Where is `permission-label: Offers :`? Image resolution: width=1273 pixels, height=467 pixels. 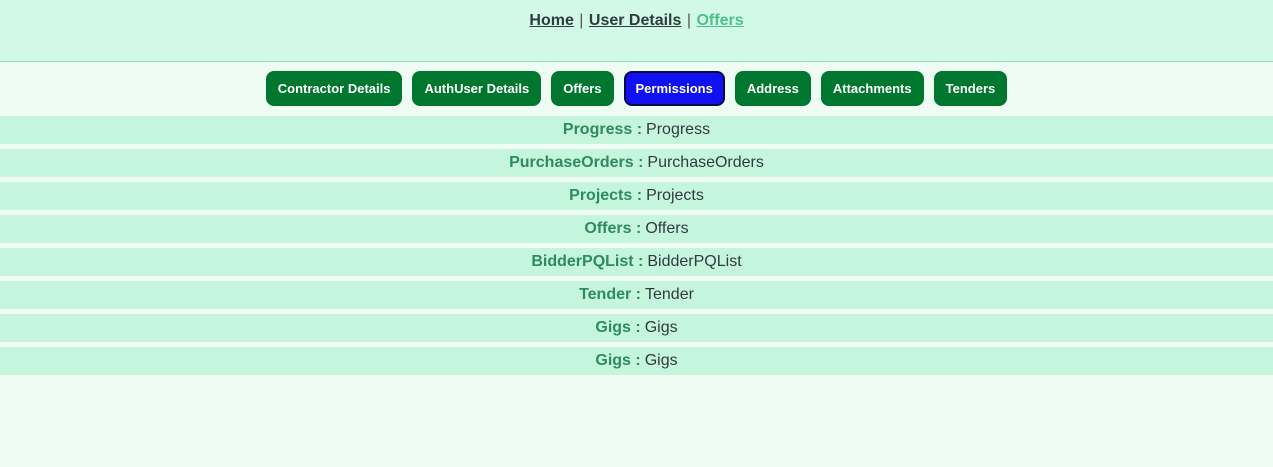 permission-label: Offers : is located at coordinates (613, 228).